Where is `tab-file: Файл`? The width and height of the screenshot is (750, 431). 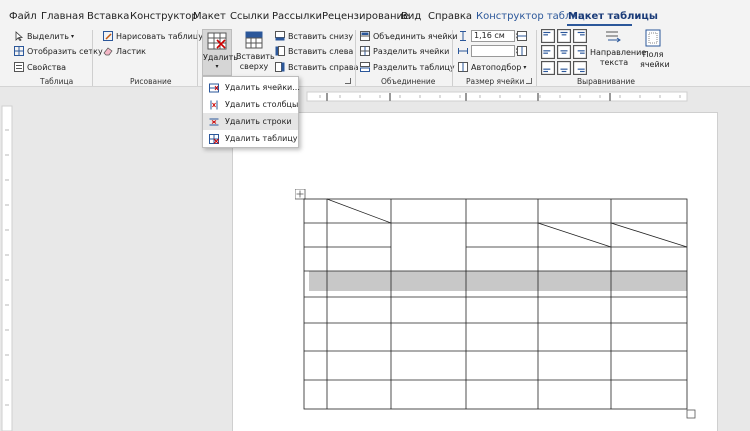 tab-file: Файл is located at coordinates (23, 17).